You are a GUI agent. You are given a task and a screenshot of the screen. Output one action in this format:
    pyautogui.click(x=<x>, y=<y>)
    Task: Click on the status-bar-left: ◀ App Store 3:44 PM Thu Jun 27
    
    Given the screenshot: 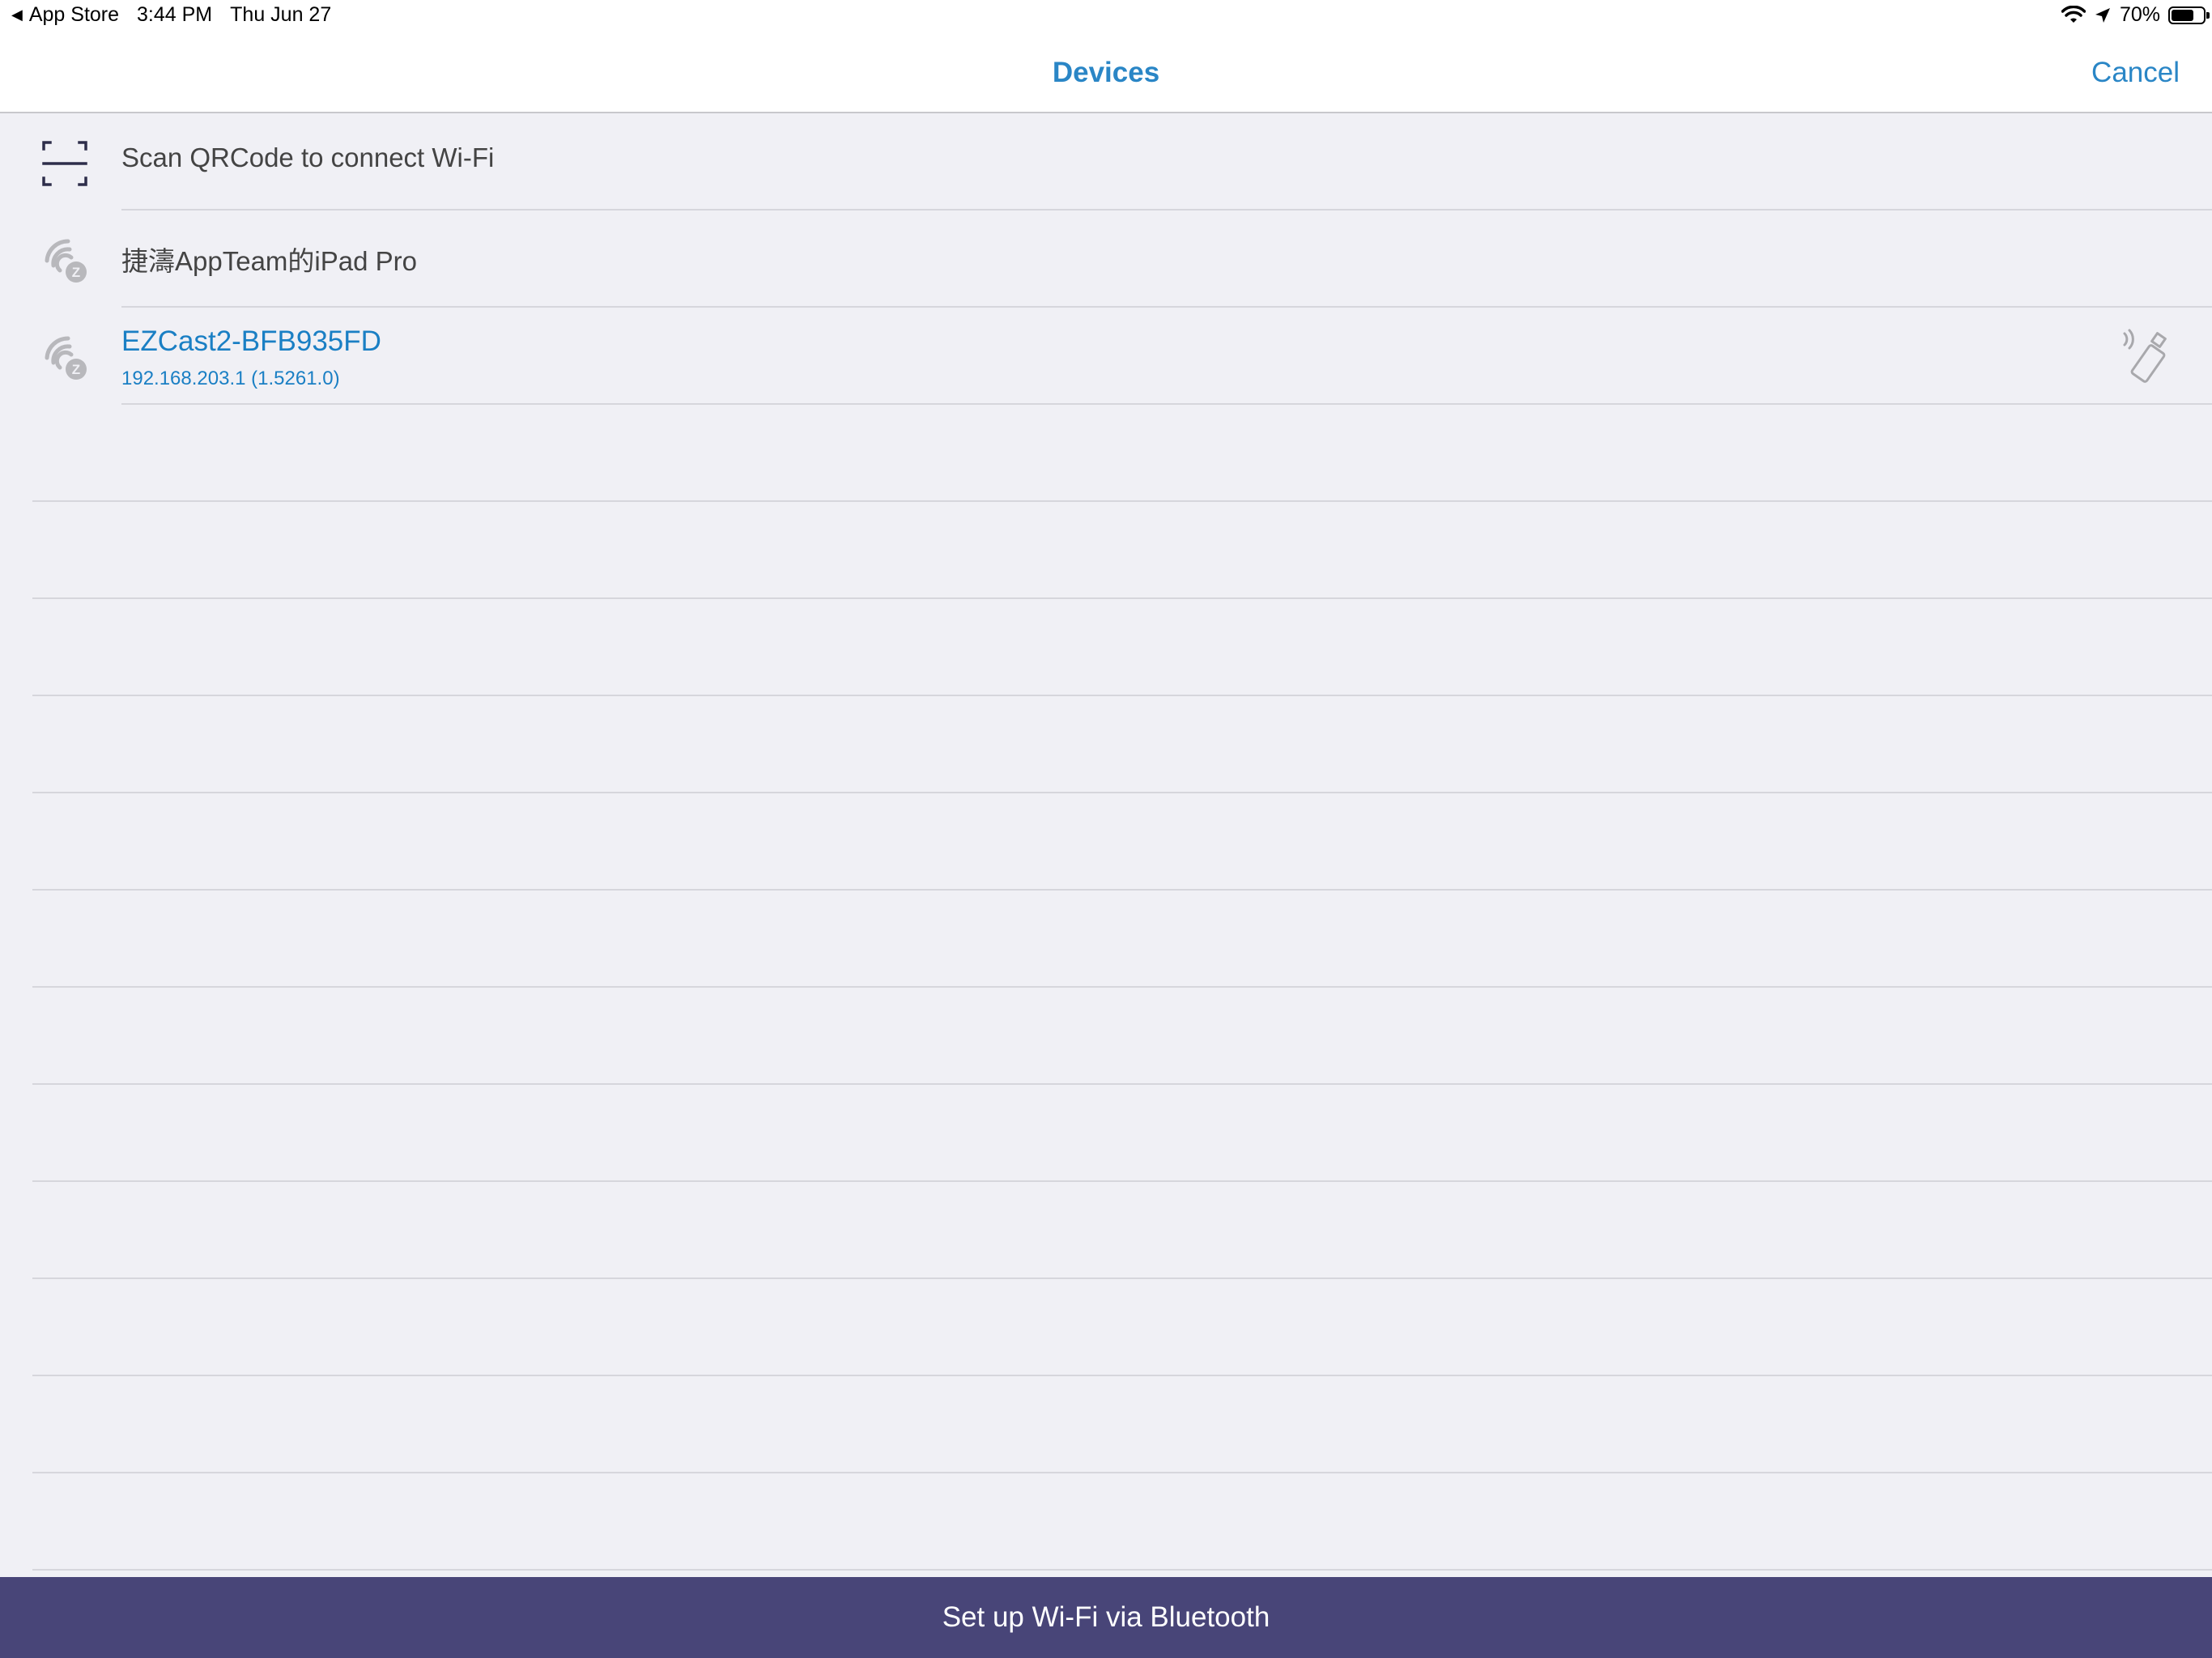 What is the action you would take?
    pyautogui.click(x=180, y=15)
    